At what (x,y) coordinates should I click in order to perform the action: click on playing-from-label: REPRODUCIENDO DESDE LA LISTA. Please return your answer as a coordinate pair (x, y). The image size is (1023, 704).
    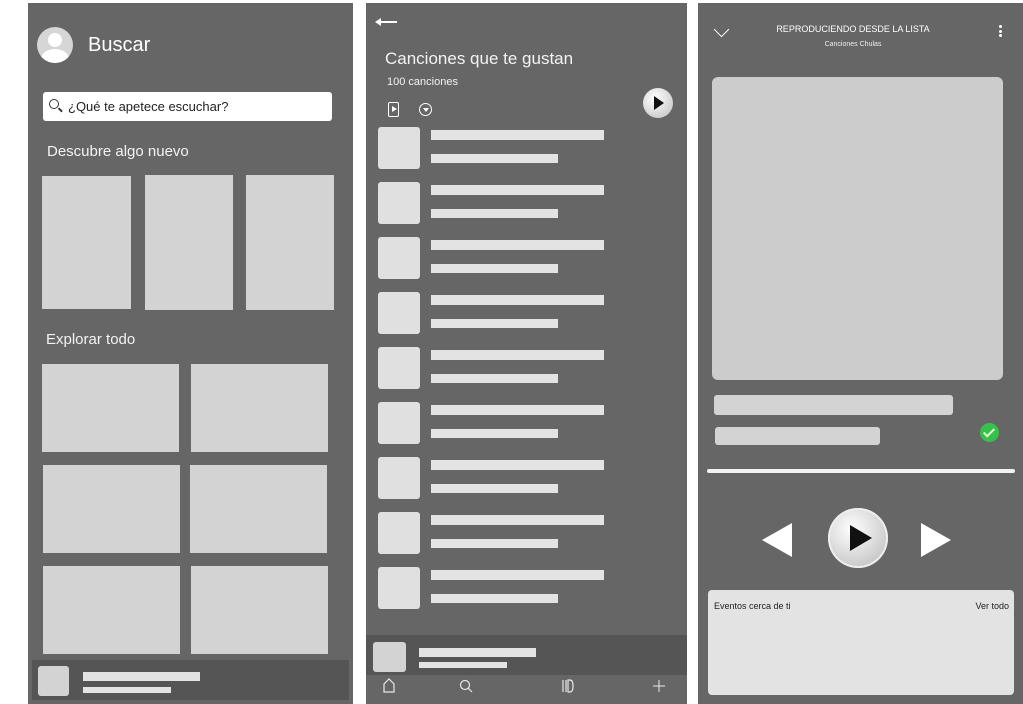
    Looking at the image, I should click on (853, 29).